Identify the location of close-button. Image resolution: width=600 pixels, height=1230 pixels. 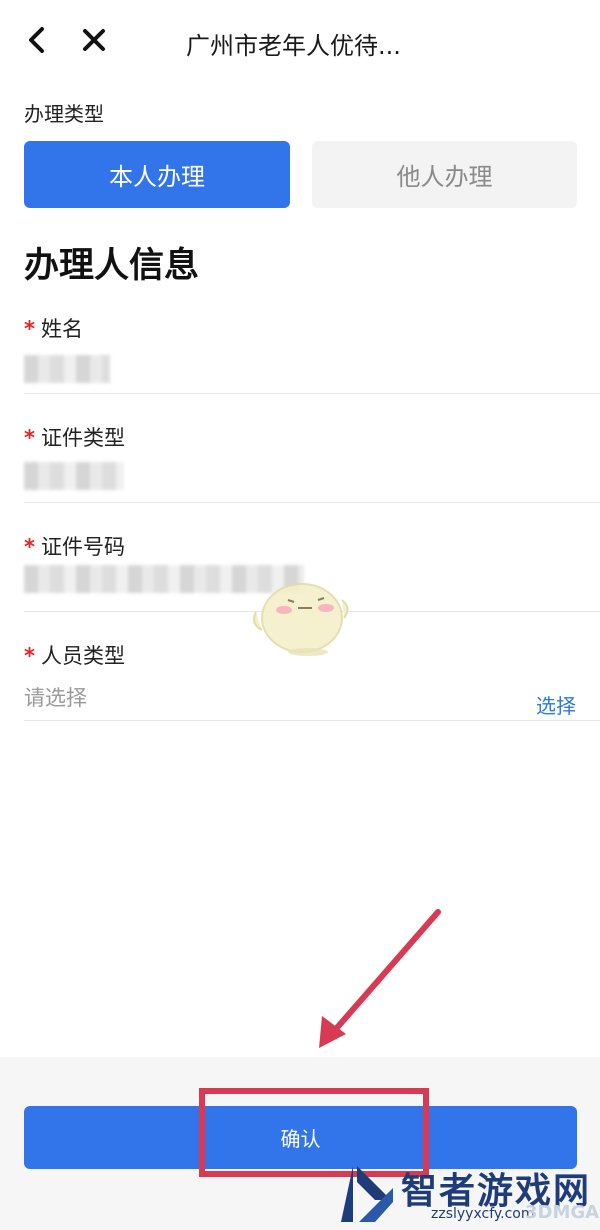
(94, 40).